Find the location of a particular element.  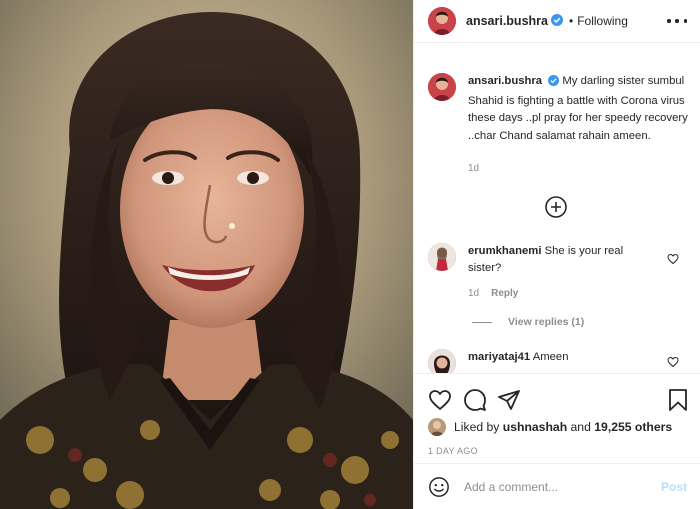

view-replies-line is located at coordinates (482, 322).